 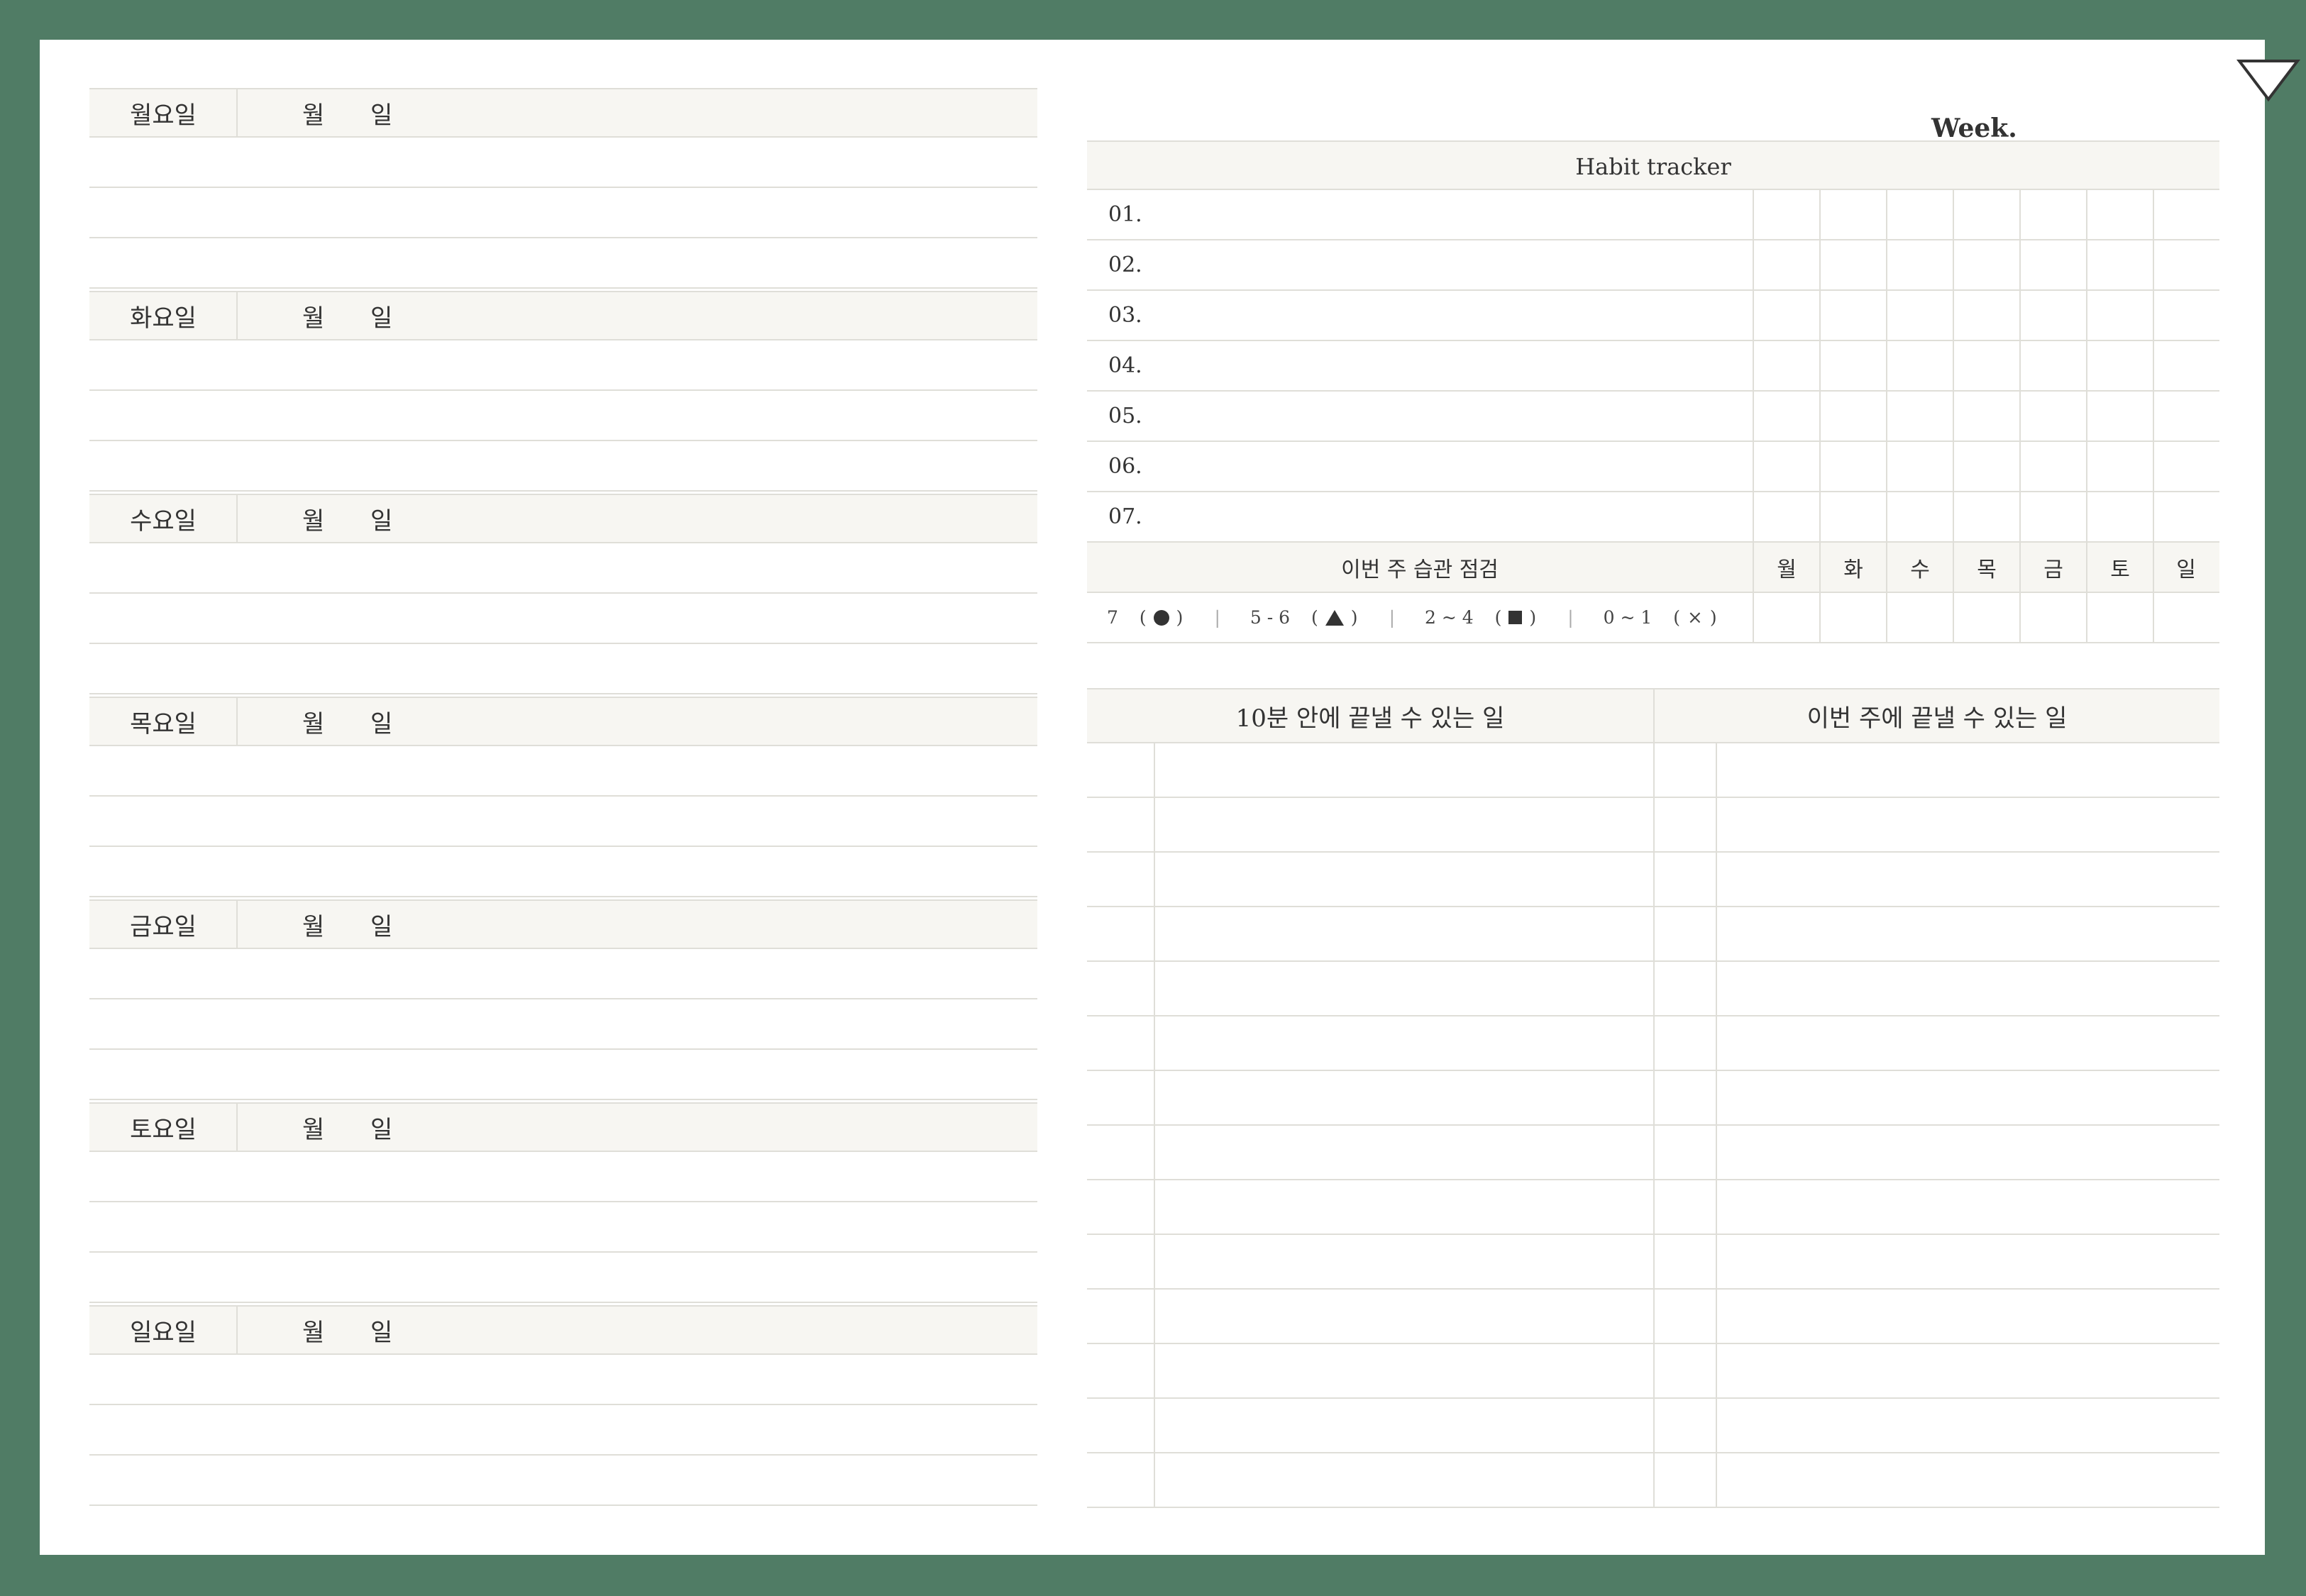 I want to click on habit-item-label: 07., so click(x=1420, y=516).